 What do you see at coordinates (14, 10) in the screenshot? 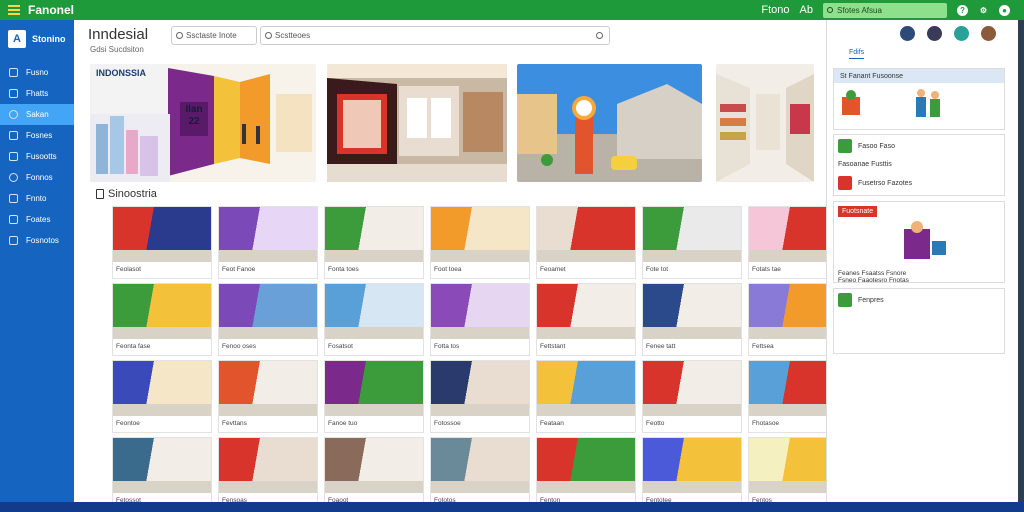
I see `hamburger-menu-icon` at bounding box center [14, 10].